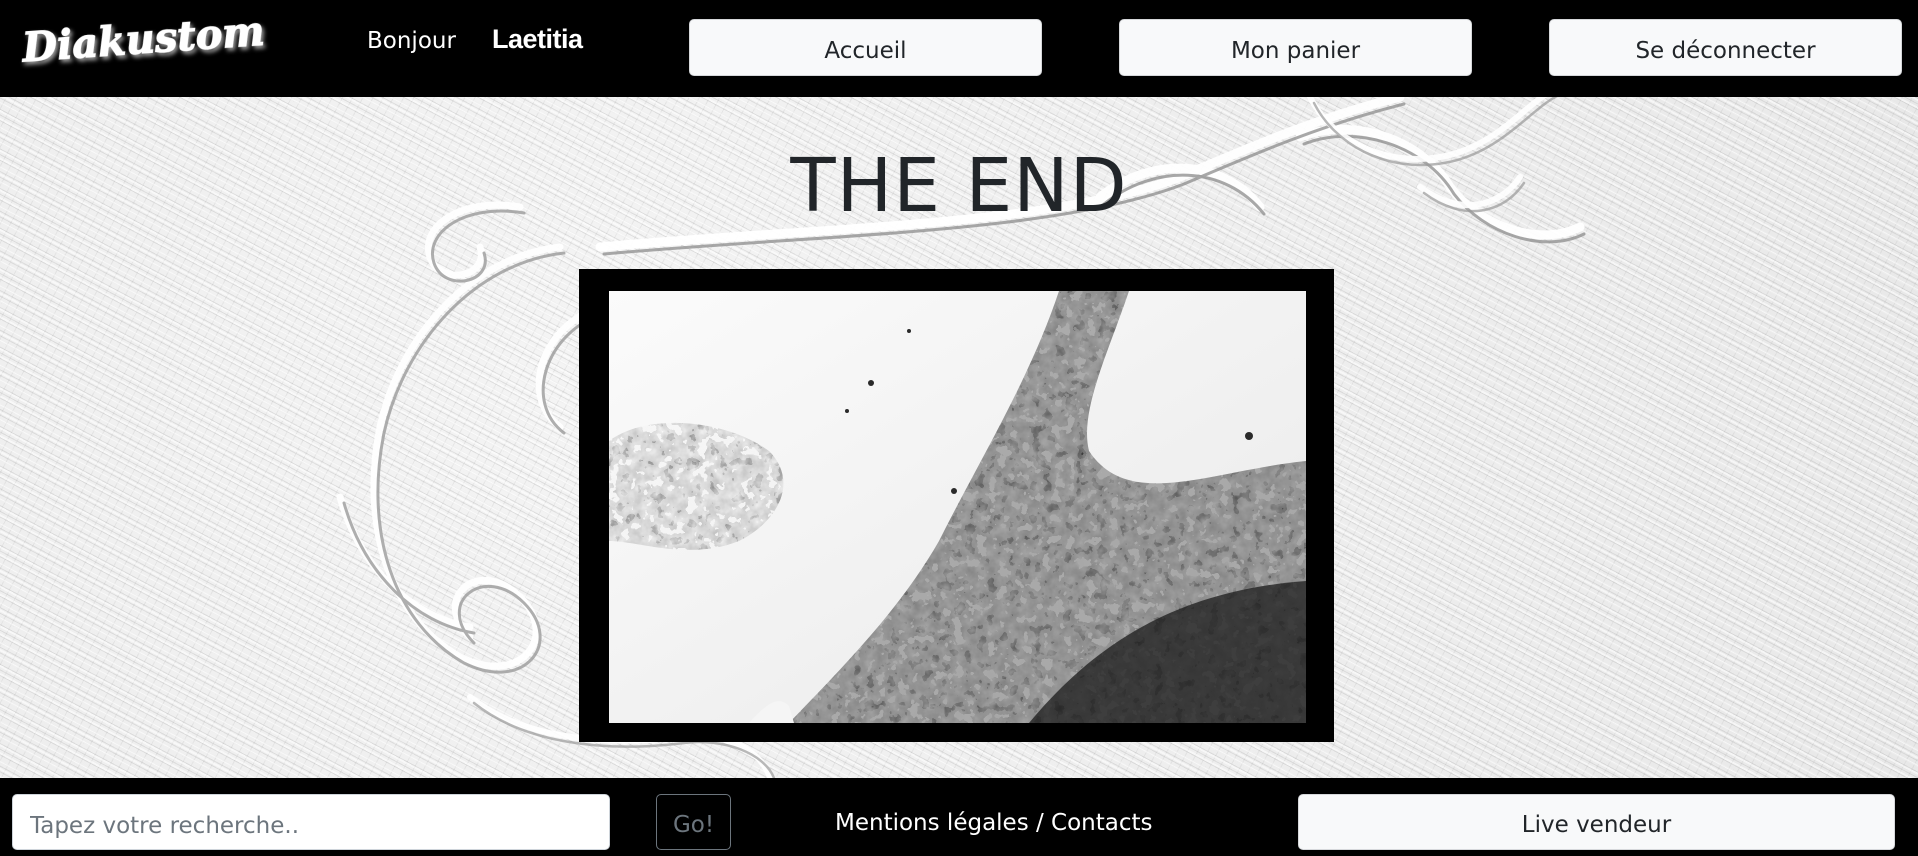 The image size is (1918, 856). I want to click on home-button: Accueil, so click(865, 47).